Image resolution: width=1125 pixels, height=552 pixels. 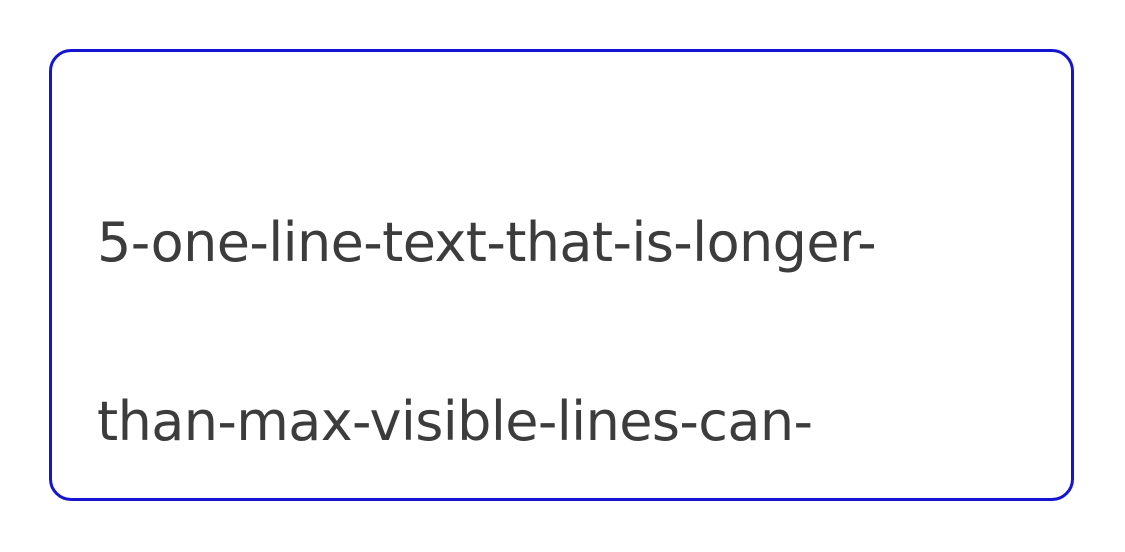 I want to click on text-line-2: than-max-visible-lines-can-, so click(x=455, y=421).